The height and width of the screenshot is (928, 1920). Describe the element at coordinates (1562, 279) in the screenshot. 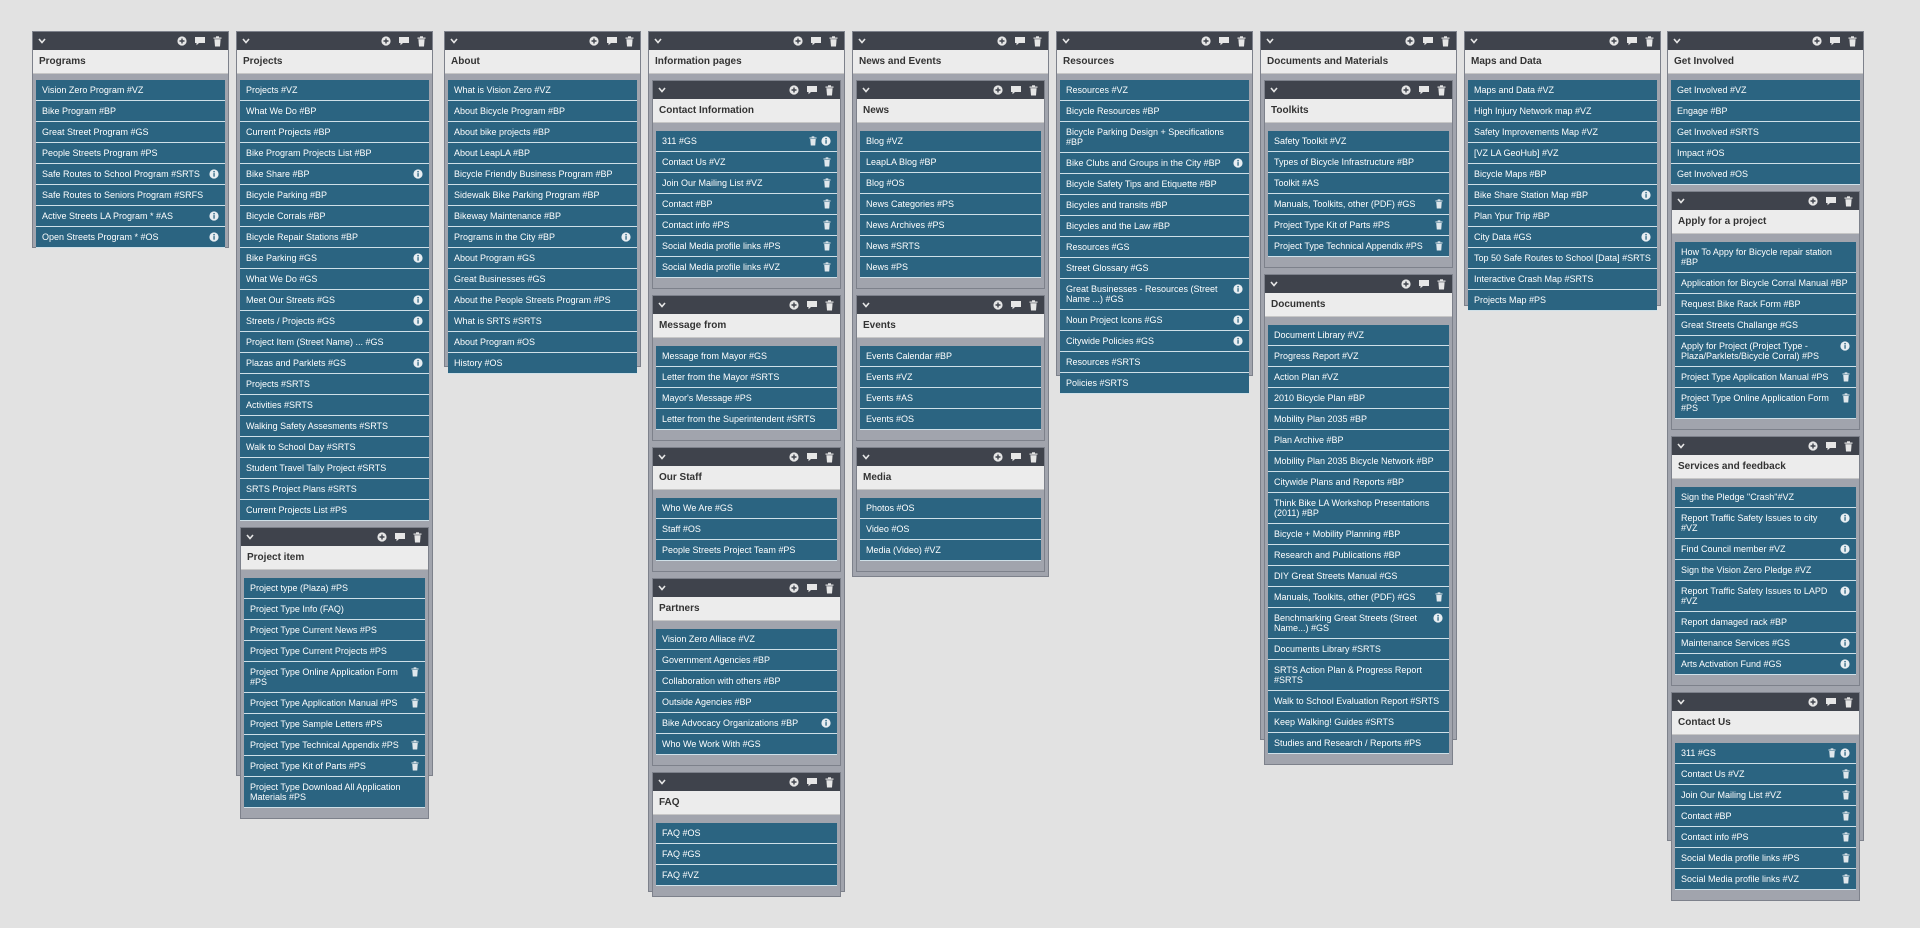

I see `sitemap-card: Interactive Crash Map #SRTS` at that location.